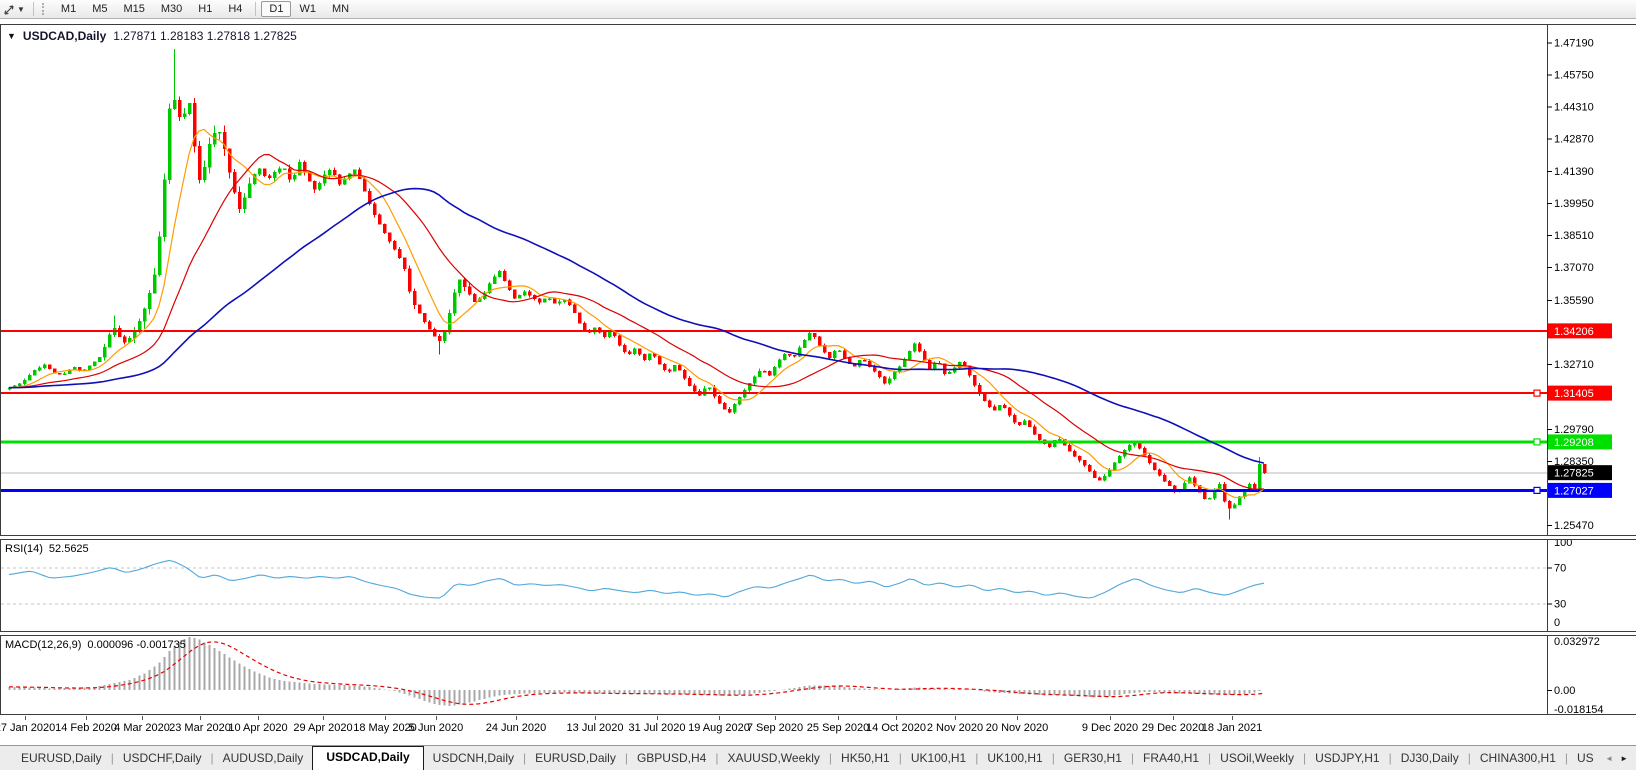 The height and width of the screenshot is (770, 1636). Describe the element at coordinates (719, 728) in the screenshot. I see `date-label: 19 Aug 2020` at that location.